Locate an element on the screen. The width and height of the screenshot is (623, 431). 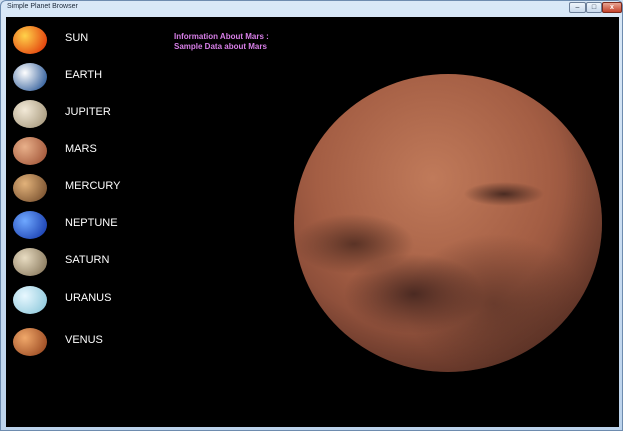
maximize-button: □ is located at coordinates (594, 7).